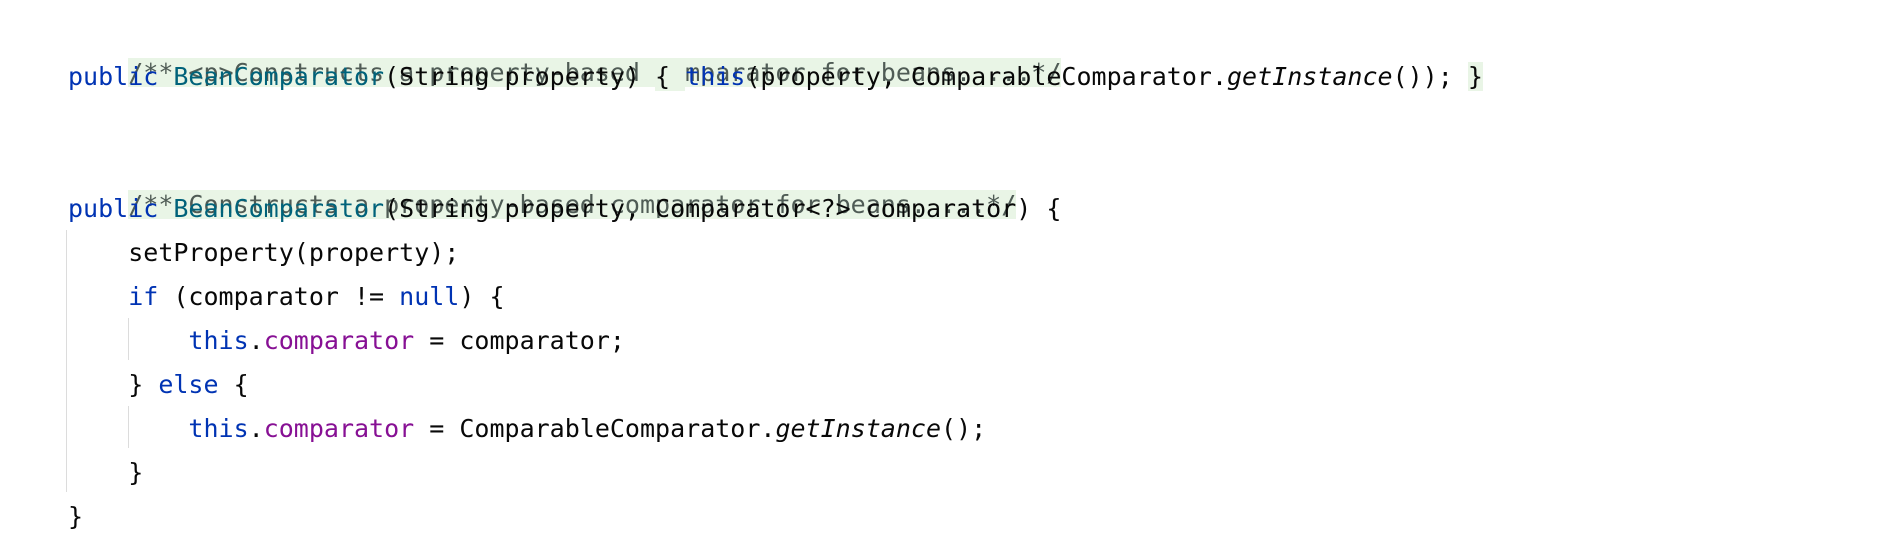  I want to click on code-line-9: } else {, so click(158, 385).